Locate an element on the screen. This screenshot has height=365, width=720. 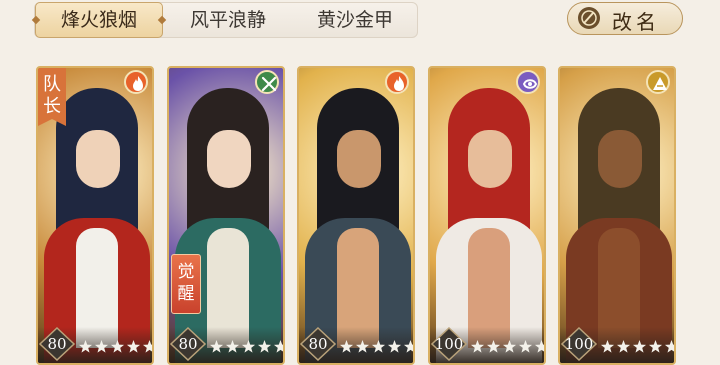
captain-badge: 队长 is located at coordinates (52, 97).